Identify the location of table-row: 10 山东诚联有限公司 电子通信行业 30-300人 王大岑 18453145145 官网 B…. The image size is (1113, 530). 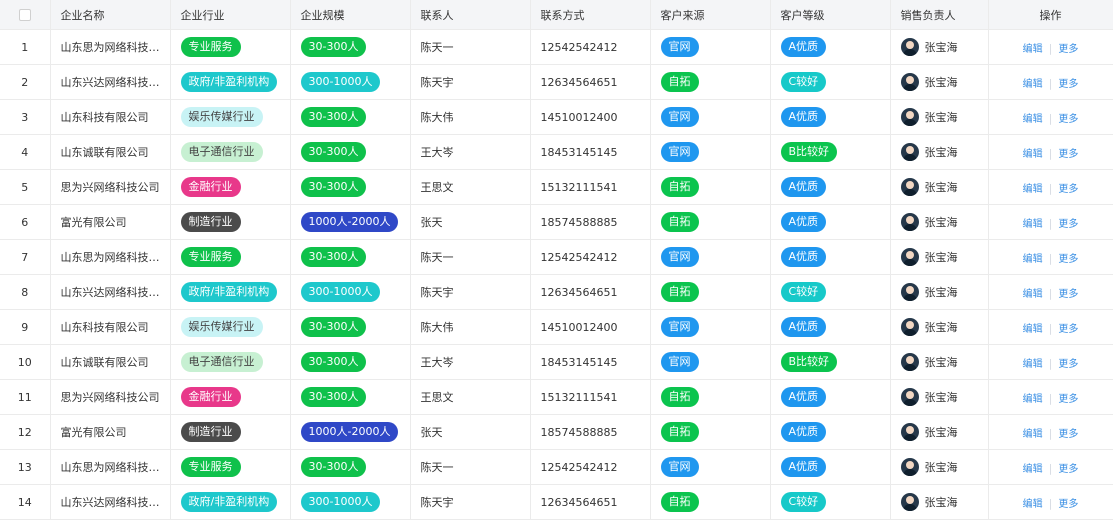
(556, 362).